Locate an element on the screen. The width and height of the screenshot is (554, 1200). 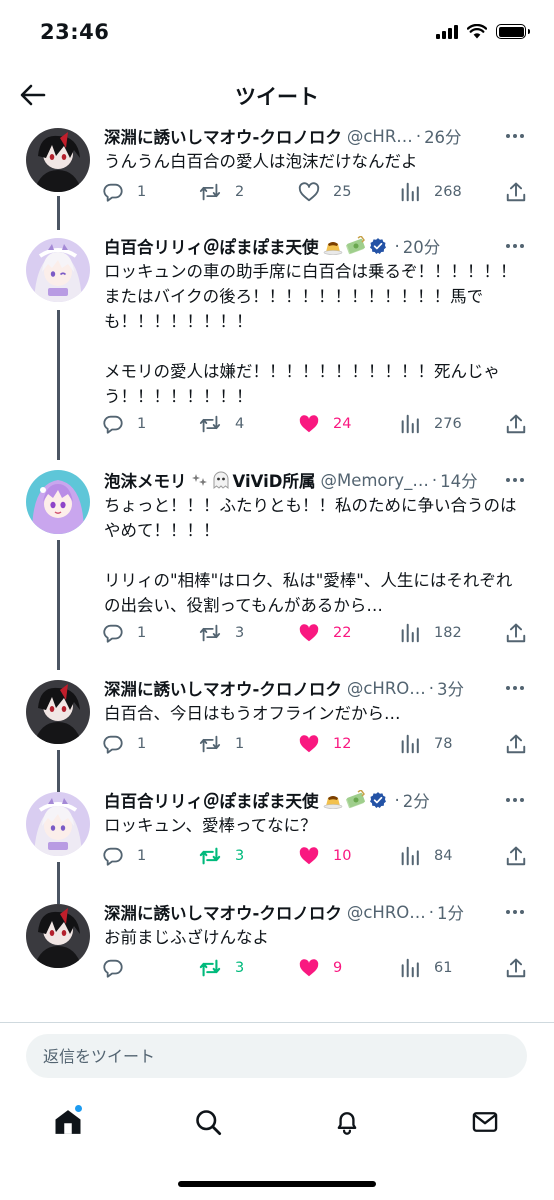
share-icon is located at coordinates (516, 192).